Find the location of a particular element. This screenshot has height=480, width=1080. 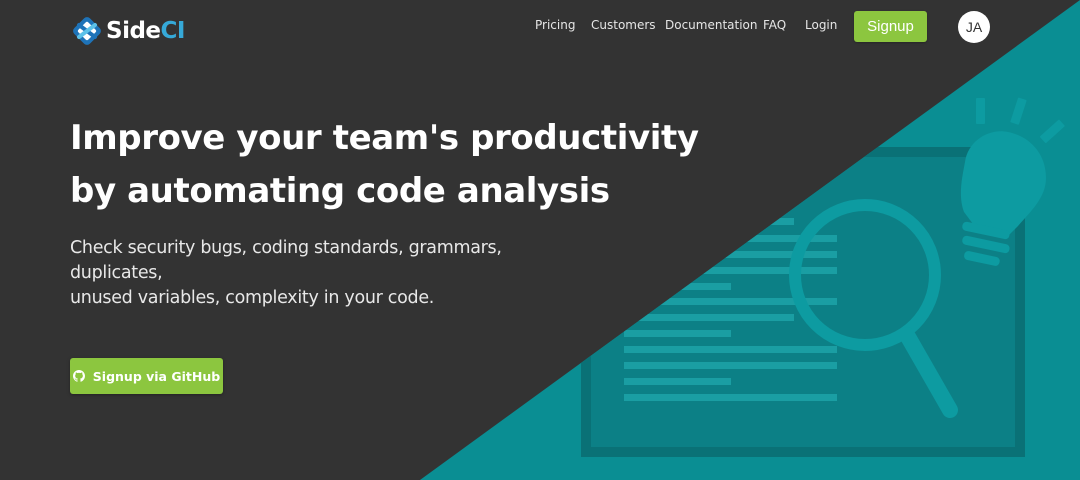

github-icon is located at coordinates (78, 376).